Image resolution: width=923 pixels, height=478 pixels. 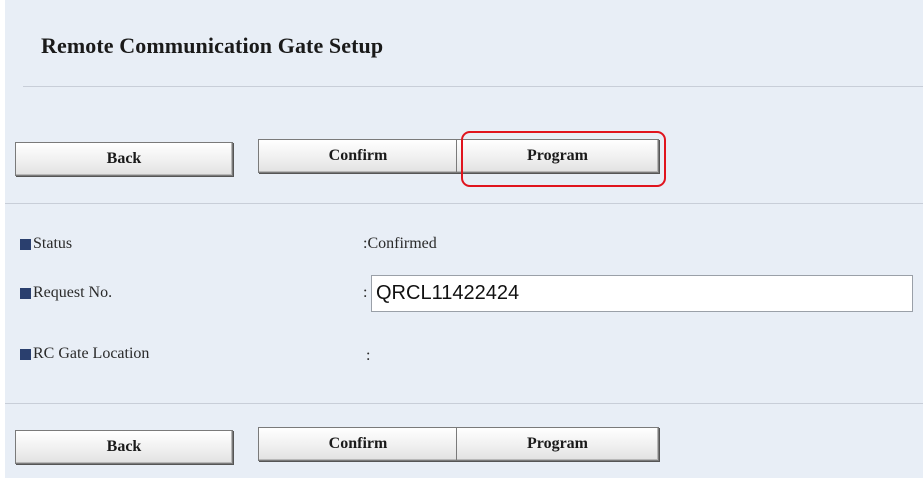 What do you see at coordinates (642, 293) in the screenshot?
I see `request-no-input` at bounding box center [642, 293].